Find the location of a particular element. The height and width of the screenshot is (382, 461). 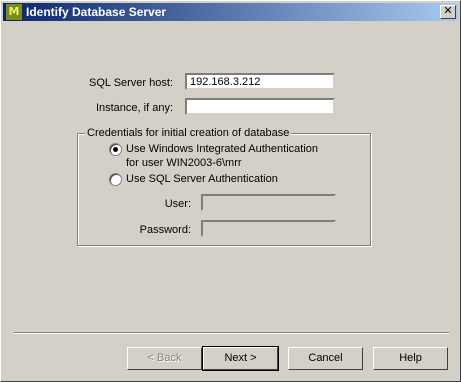

back-button: < Back is located at coordinates (164, 358).